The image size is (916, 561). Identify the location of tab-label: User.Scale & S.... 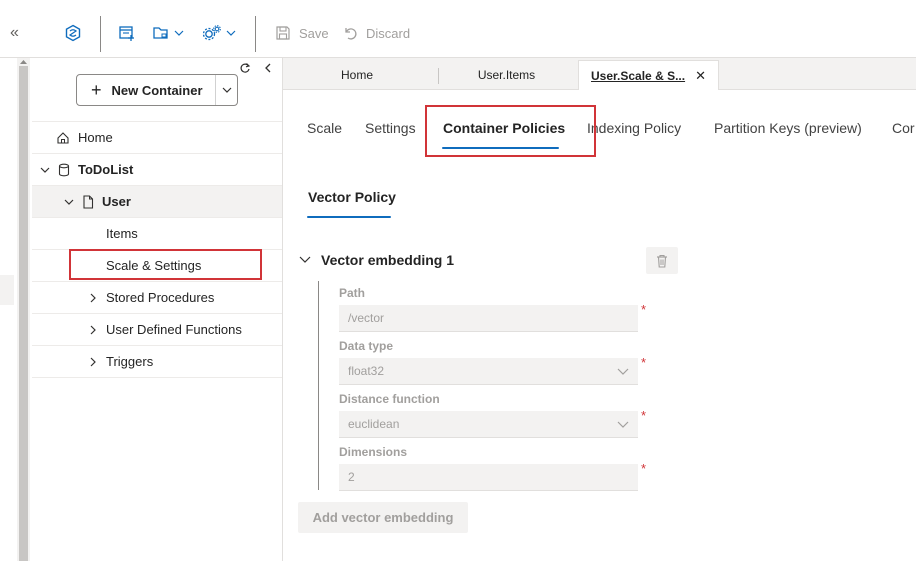
(638, 75).